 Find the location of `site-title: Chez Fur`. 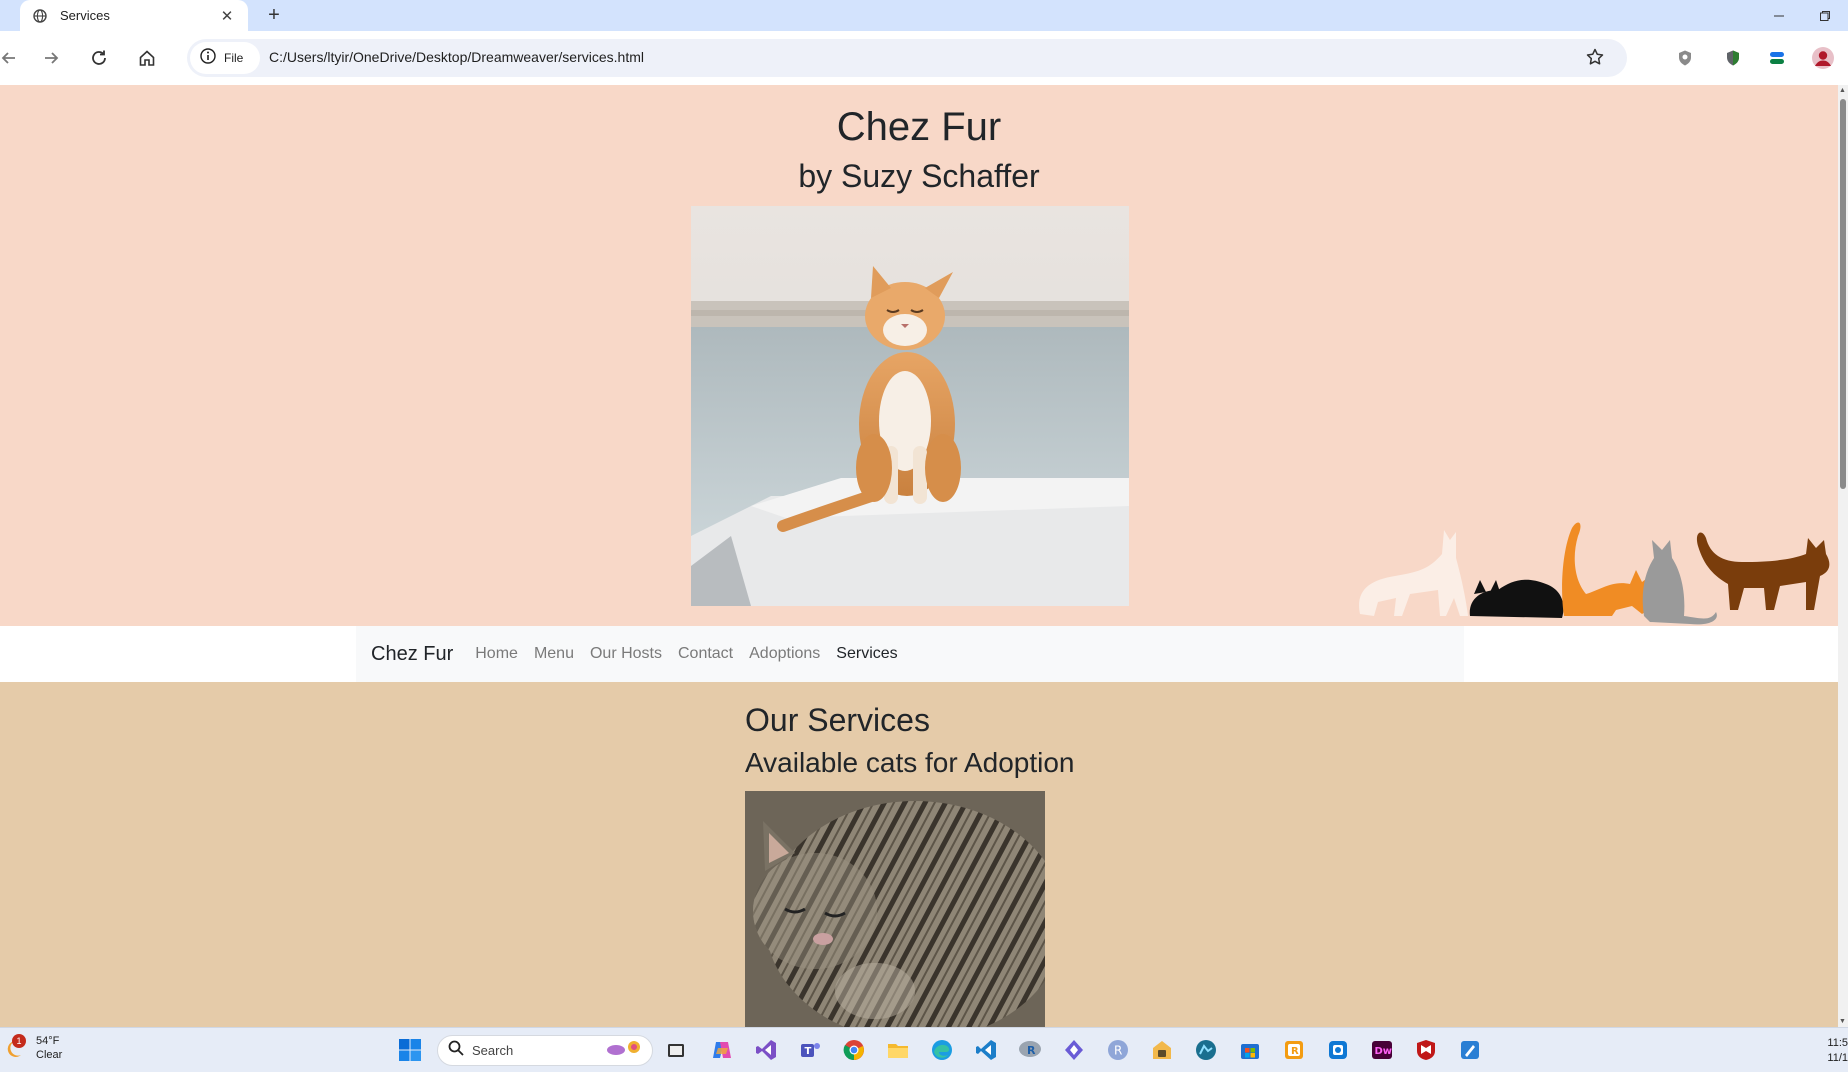

site-title: Chez Fur is located at coordinates (919, 127).